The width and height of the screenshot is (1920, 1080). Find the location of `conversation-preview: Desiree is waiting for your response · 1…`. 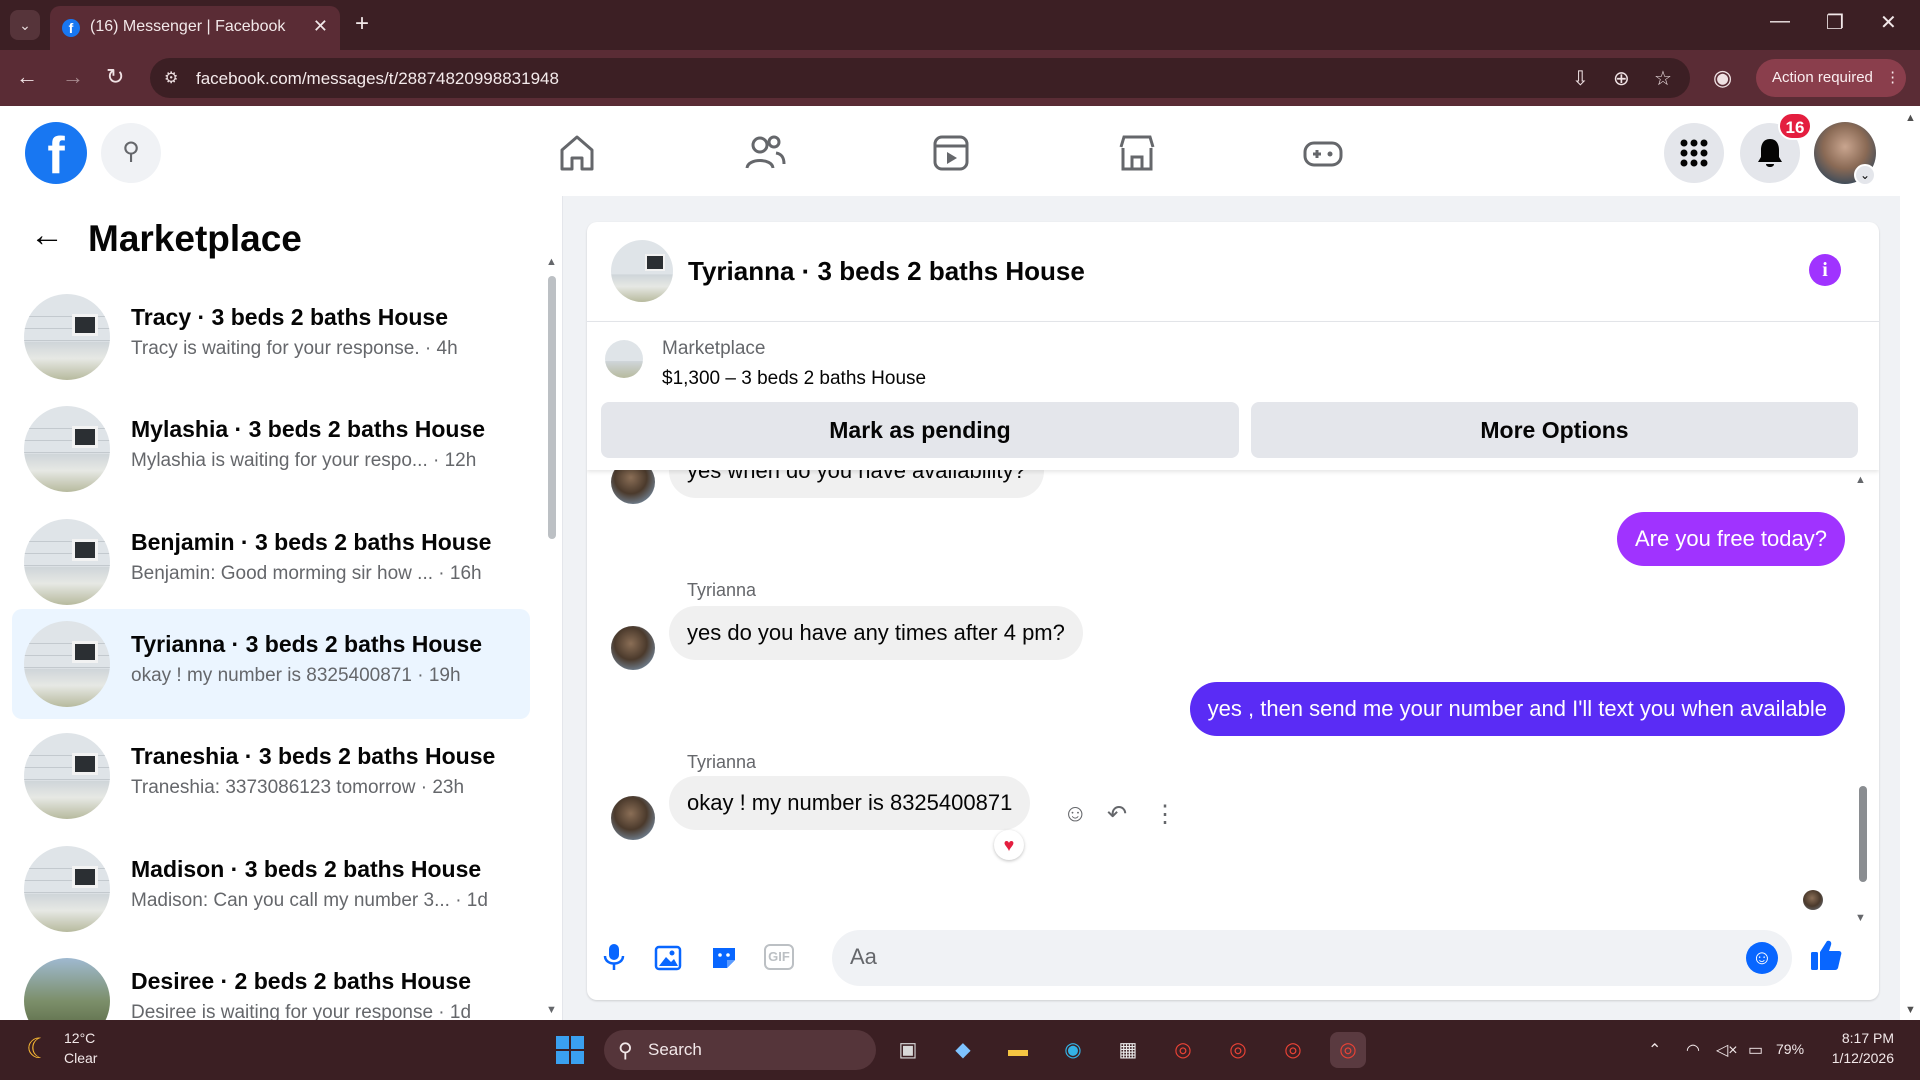

conversation-preview: Desiree is waiting for your response · 1… is located at coordinates (301, 1011).